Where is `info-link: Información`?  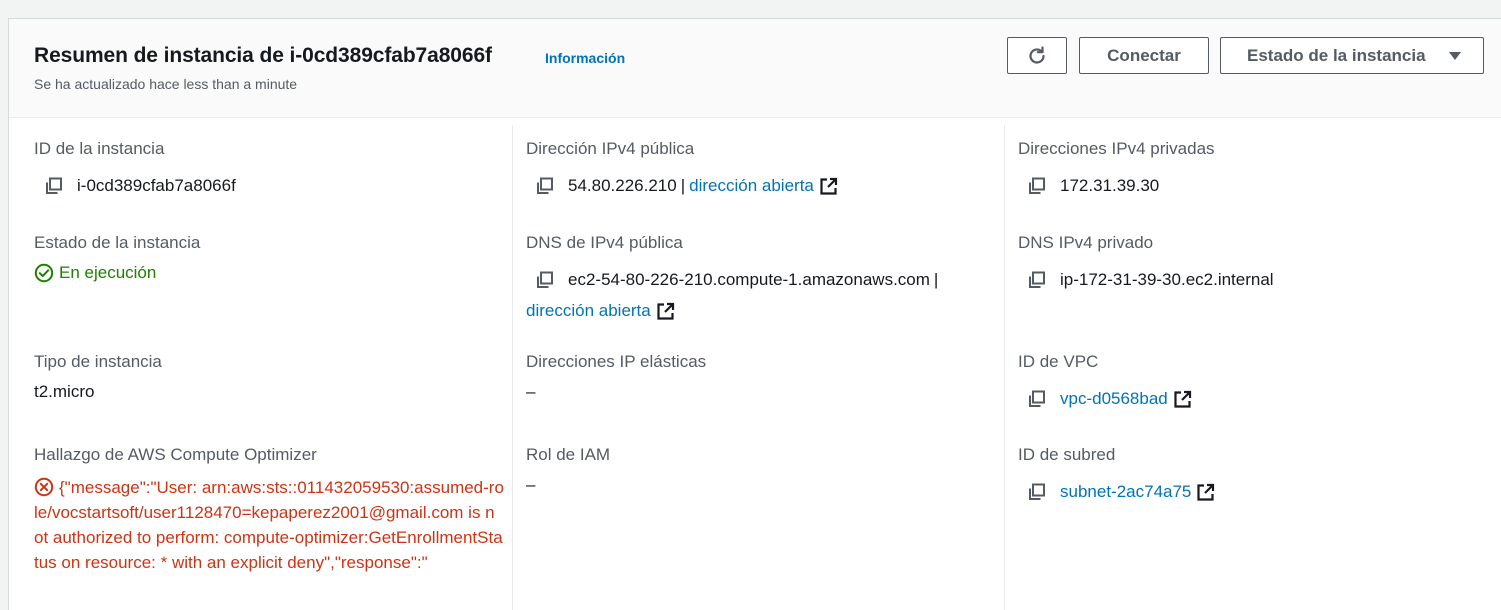 info-link: Información is located at coordinates (585, 58).